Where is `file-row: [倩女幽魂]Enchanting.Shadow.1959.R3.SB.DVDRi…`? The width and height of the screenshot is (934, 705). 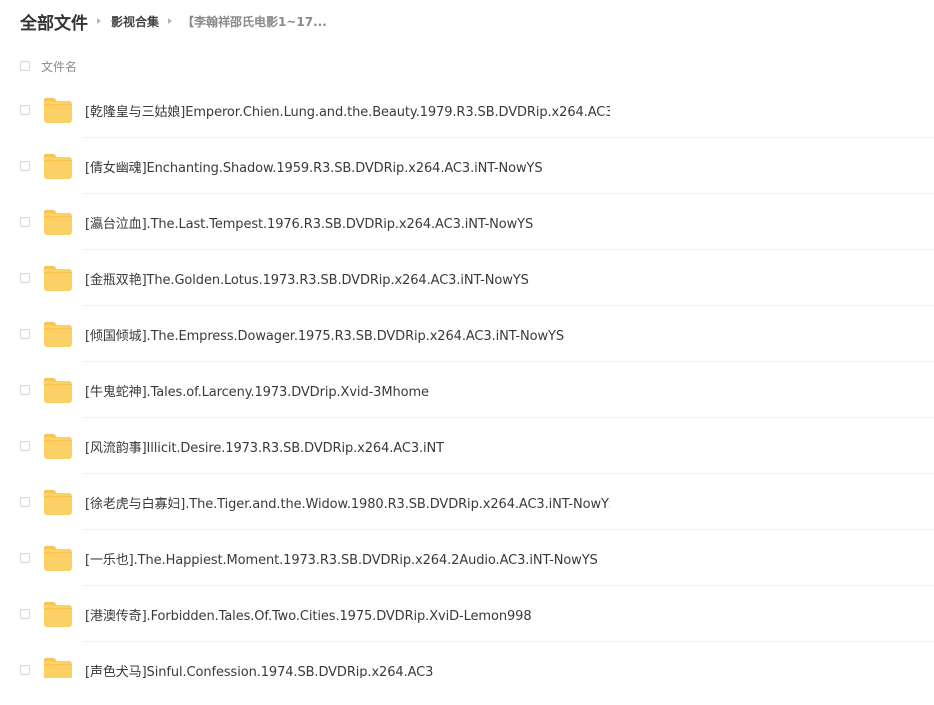
file-row: [倩女幽魂]Enchanting.Shadow.1959.R3.SB.DVDRi… is located at coordinates (477, 166).